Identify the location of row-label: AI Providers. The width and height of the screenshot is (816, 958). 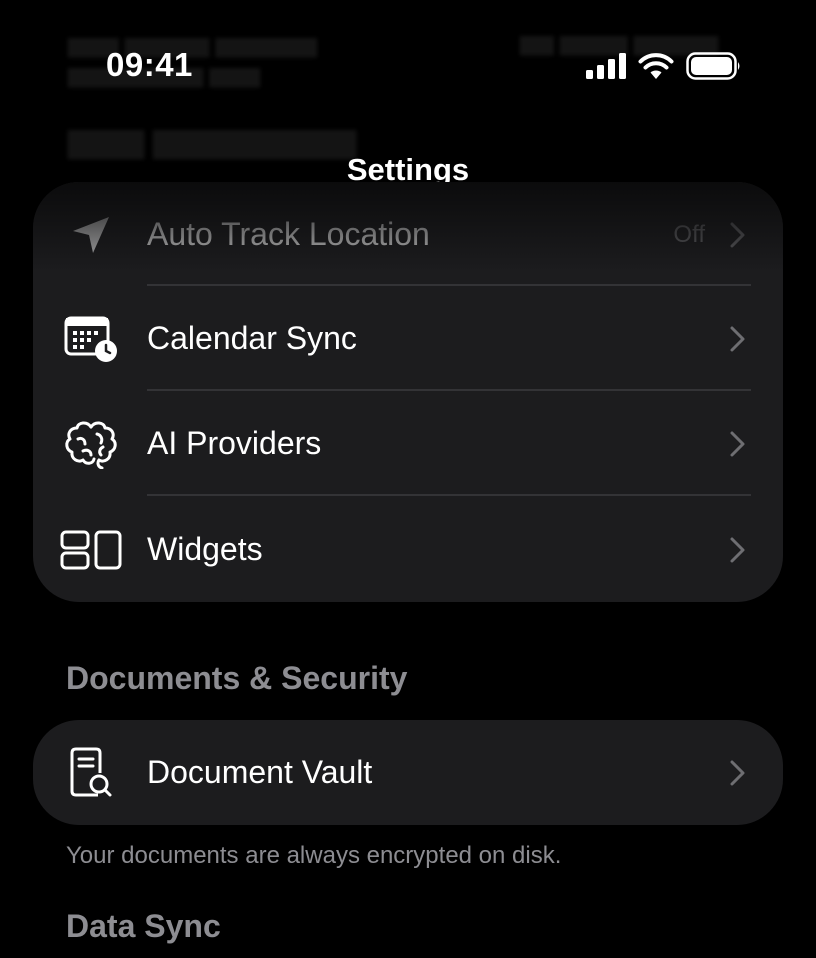
(234, 443).